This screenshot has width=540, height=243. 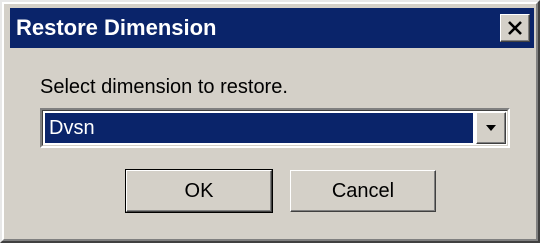 I want to click on close-button, so click(x=515, y=28).